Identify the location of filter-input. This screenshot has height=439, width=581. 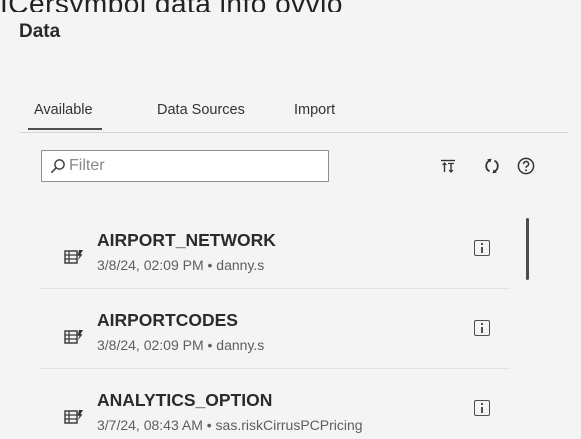
(194, 166).